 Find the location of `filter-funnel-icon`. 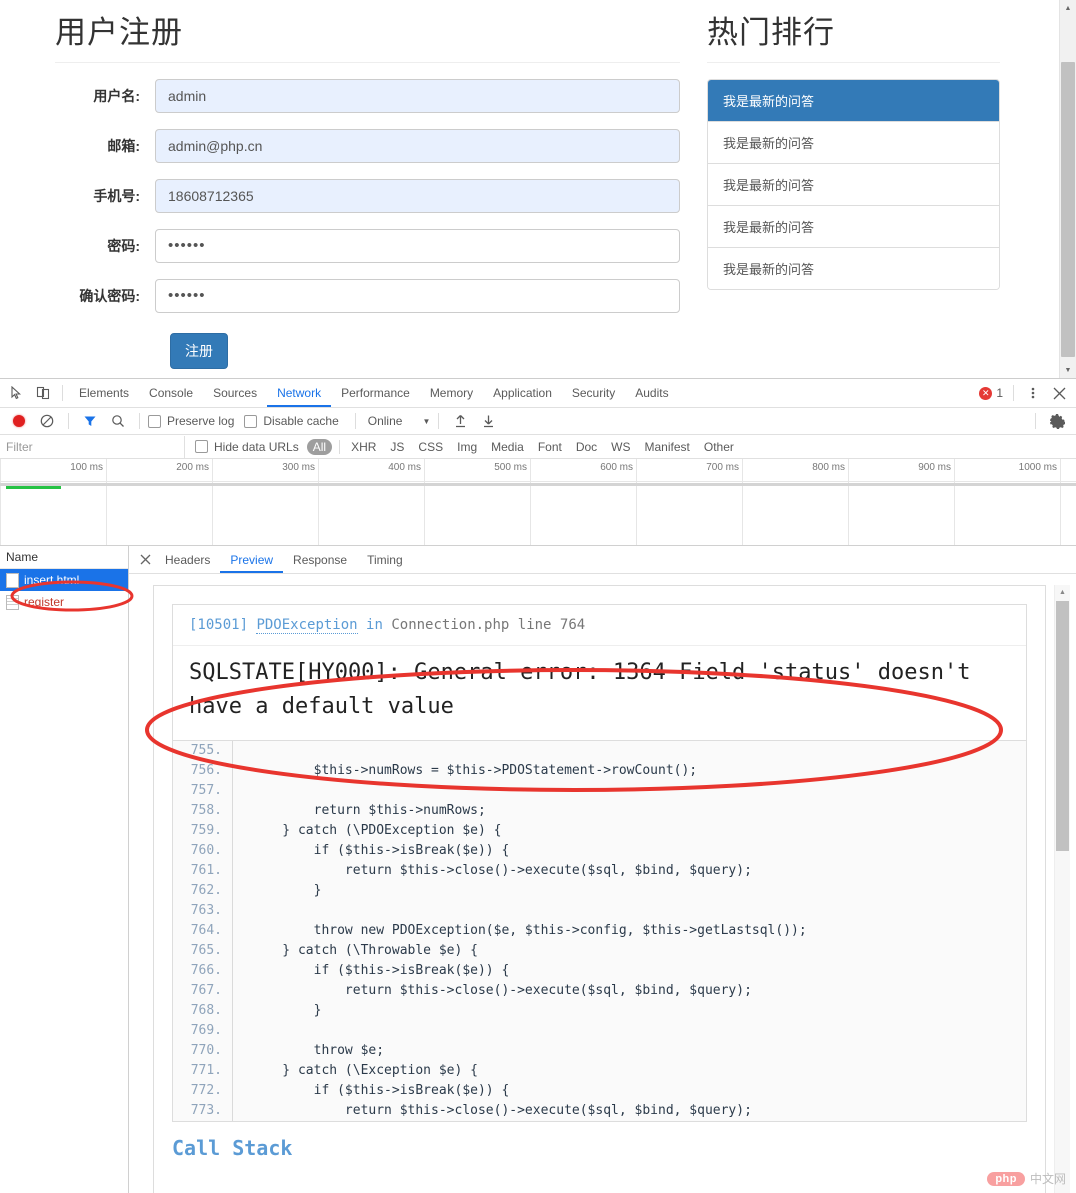

filter-funnel-icon is located at coordinates (90, 421).